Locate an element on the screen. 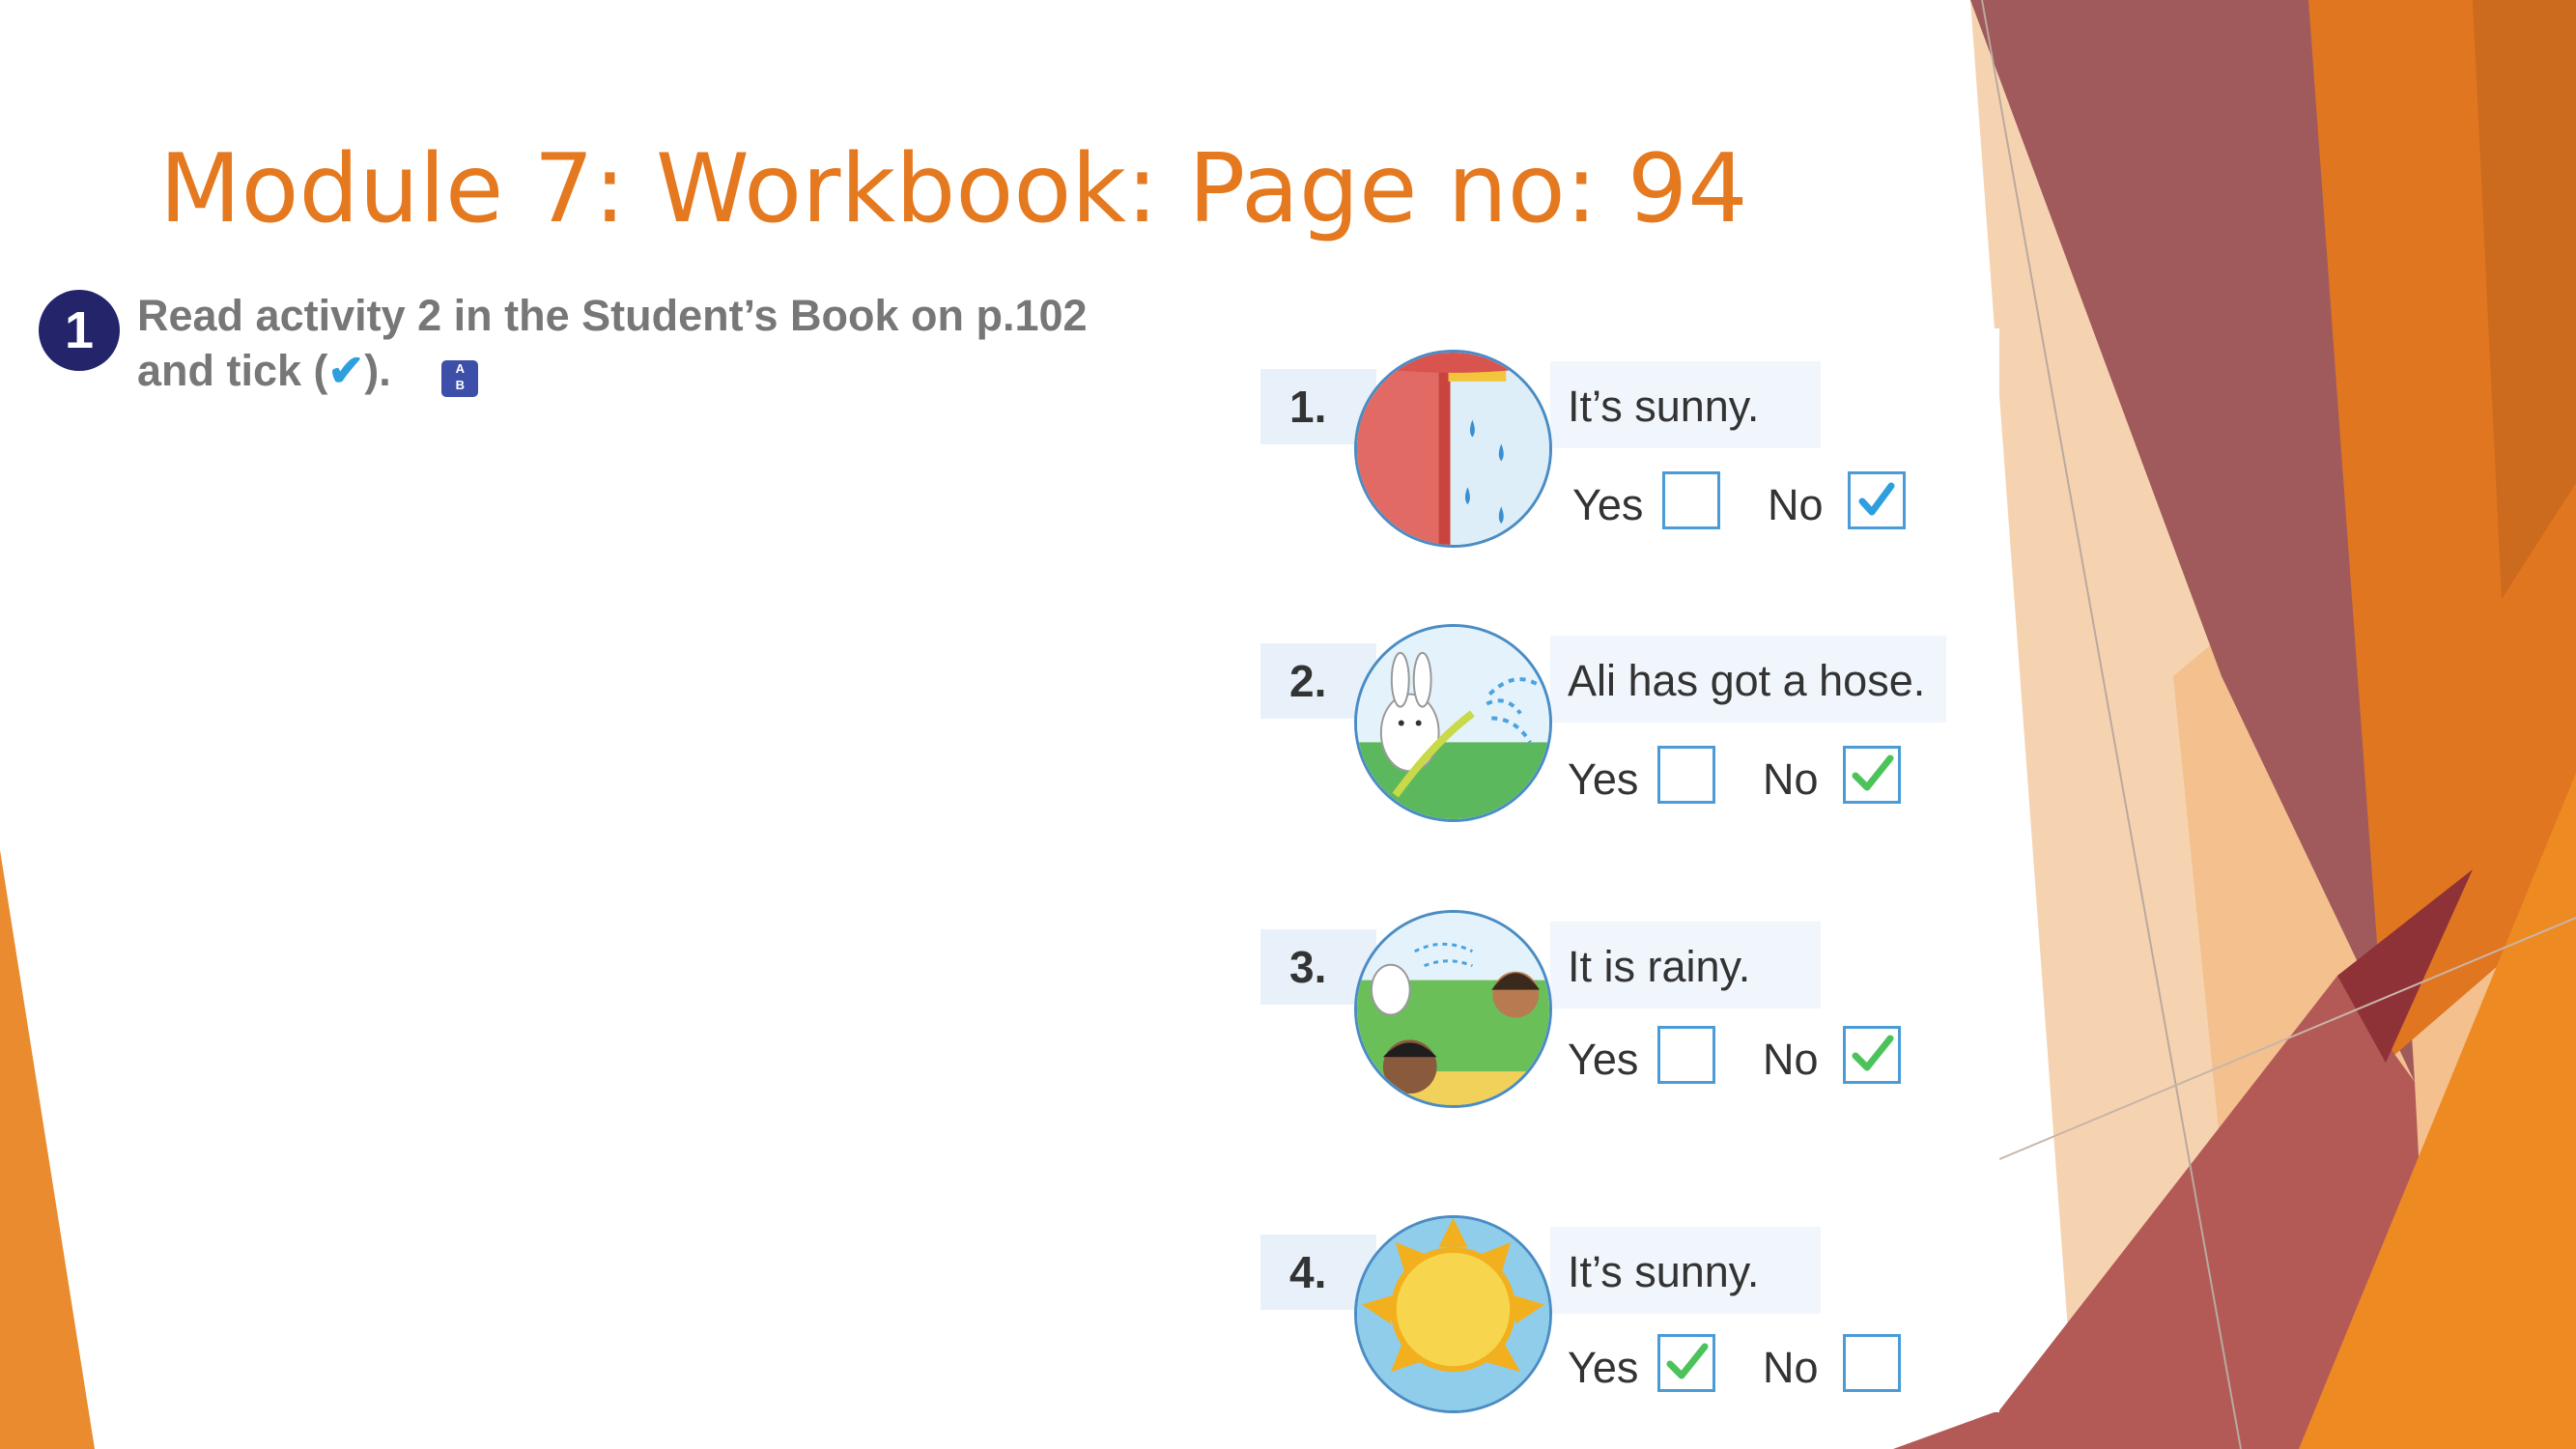 The image size is (2576, 1449). exercise-item-1: 1. It’s sunny. Yes No is located at coordinates (1617, 456).